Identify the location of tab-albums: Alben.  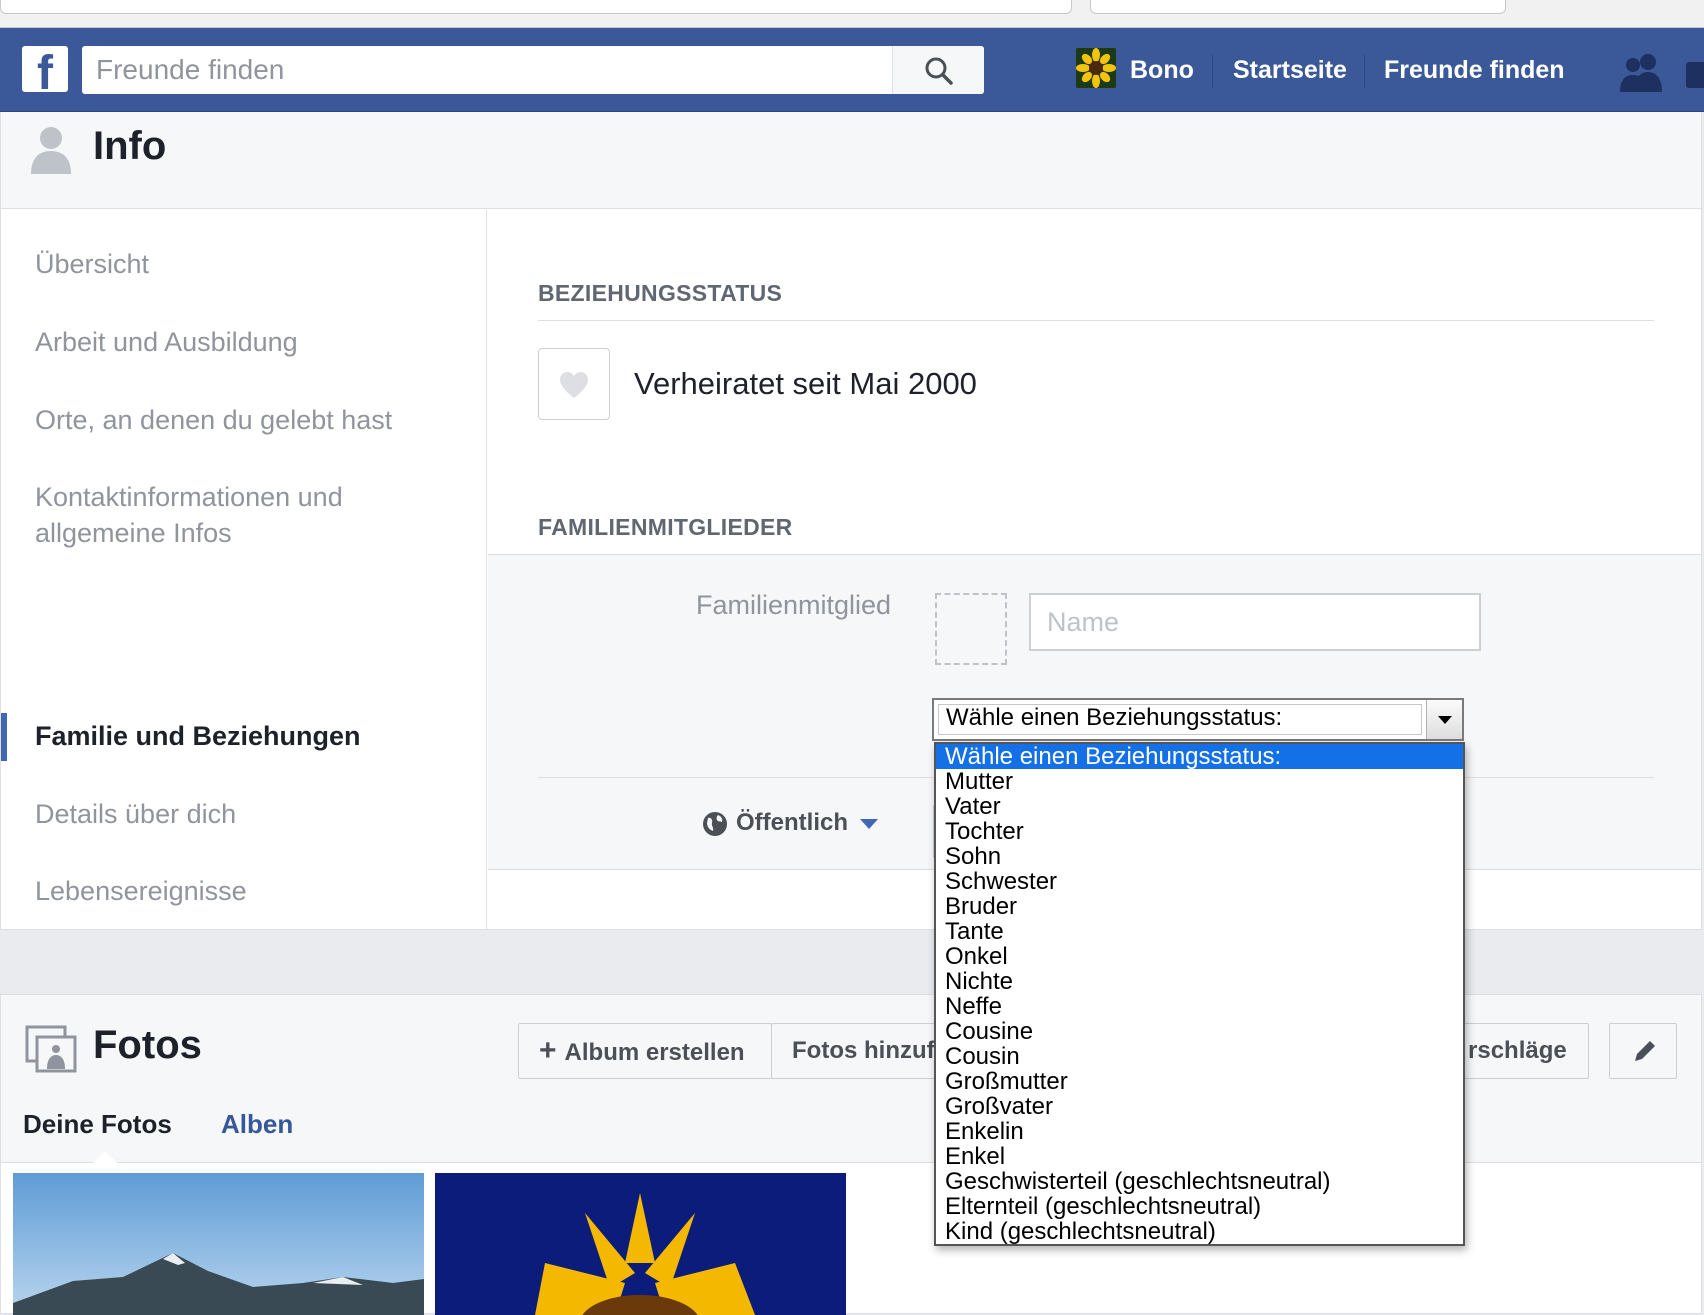
(257, 1124).